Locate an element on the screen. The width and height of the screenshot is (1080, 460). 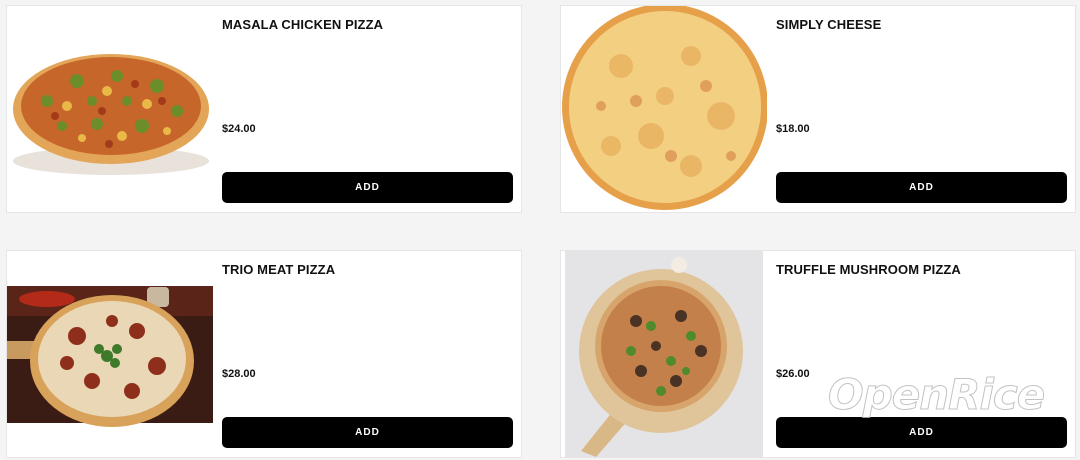
product-name: SIMPLY CHEESE is located at coordinates (828, 24).